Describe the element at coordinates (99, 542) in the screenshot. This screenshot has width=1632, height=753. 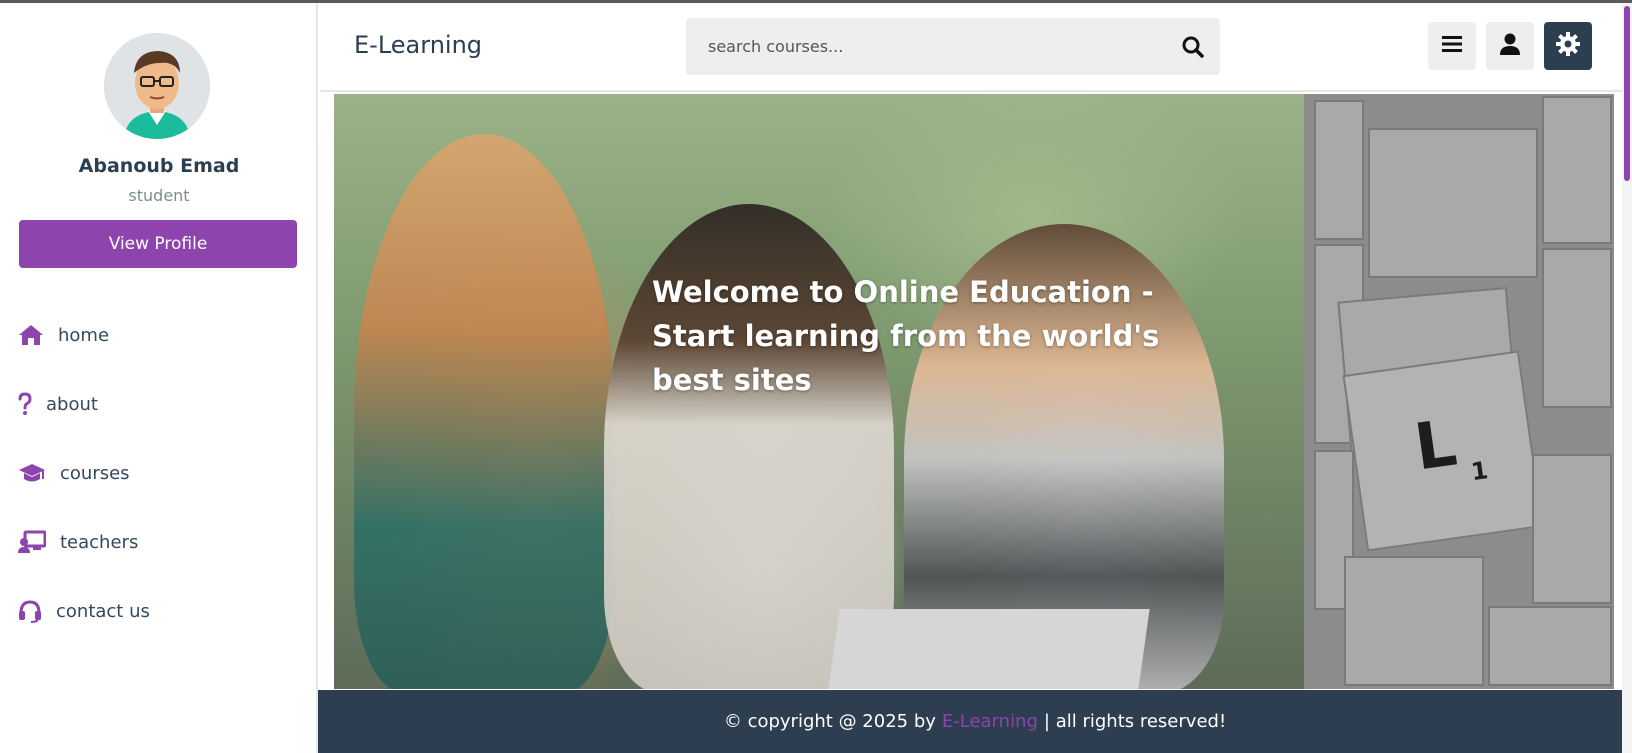
I see `sidebar-item-label: teachers` at that location.